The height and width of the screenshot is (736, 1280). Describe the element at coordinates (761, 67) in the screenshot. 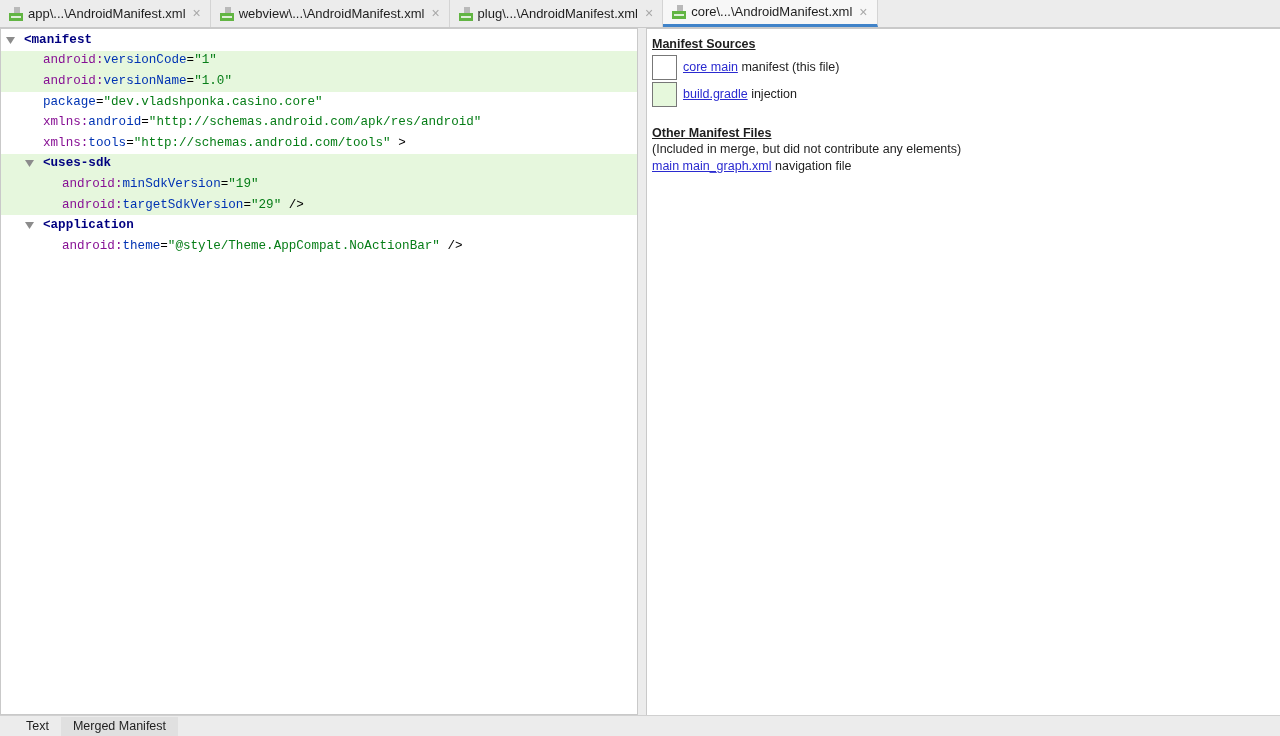

I see `source-text: core main manifest (this file)` at that location.